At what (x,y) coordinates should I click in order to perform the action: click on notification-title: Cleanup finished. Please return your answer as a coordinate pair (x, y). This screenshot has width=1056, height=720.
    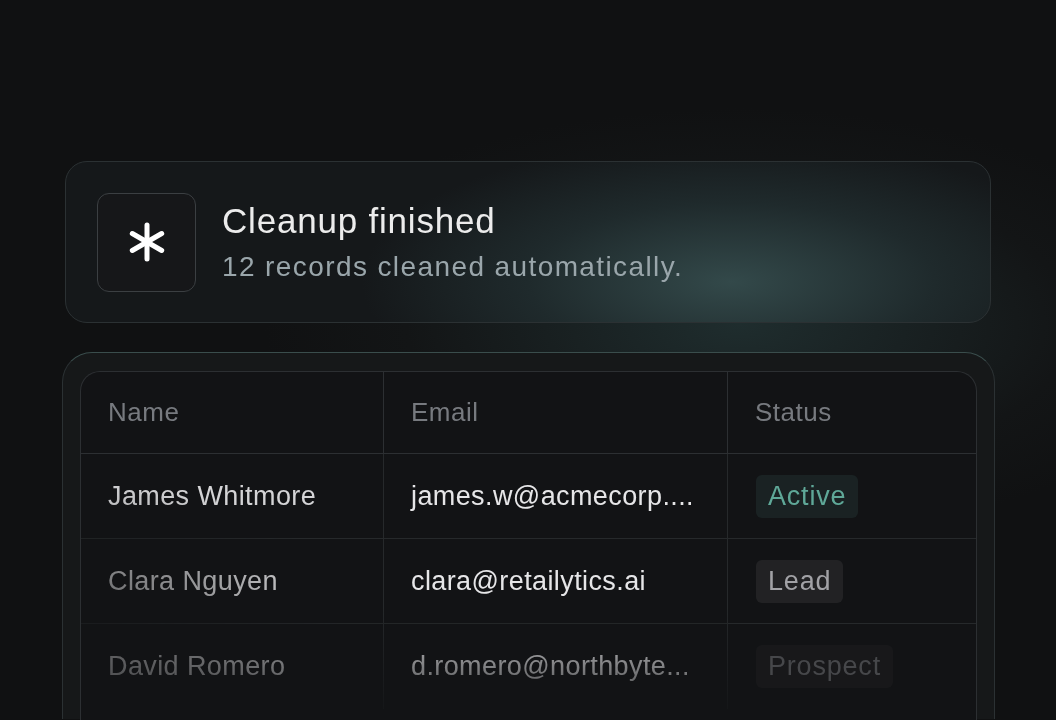
    Looking at the image, I should click on (359, 221).